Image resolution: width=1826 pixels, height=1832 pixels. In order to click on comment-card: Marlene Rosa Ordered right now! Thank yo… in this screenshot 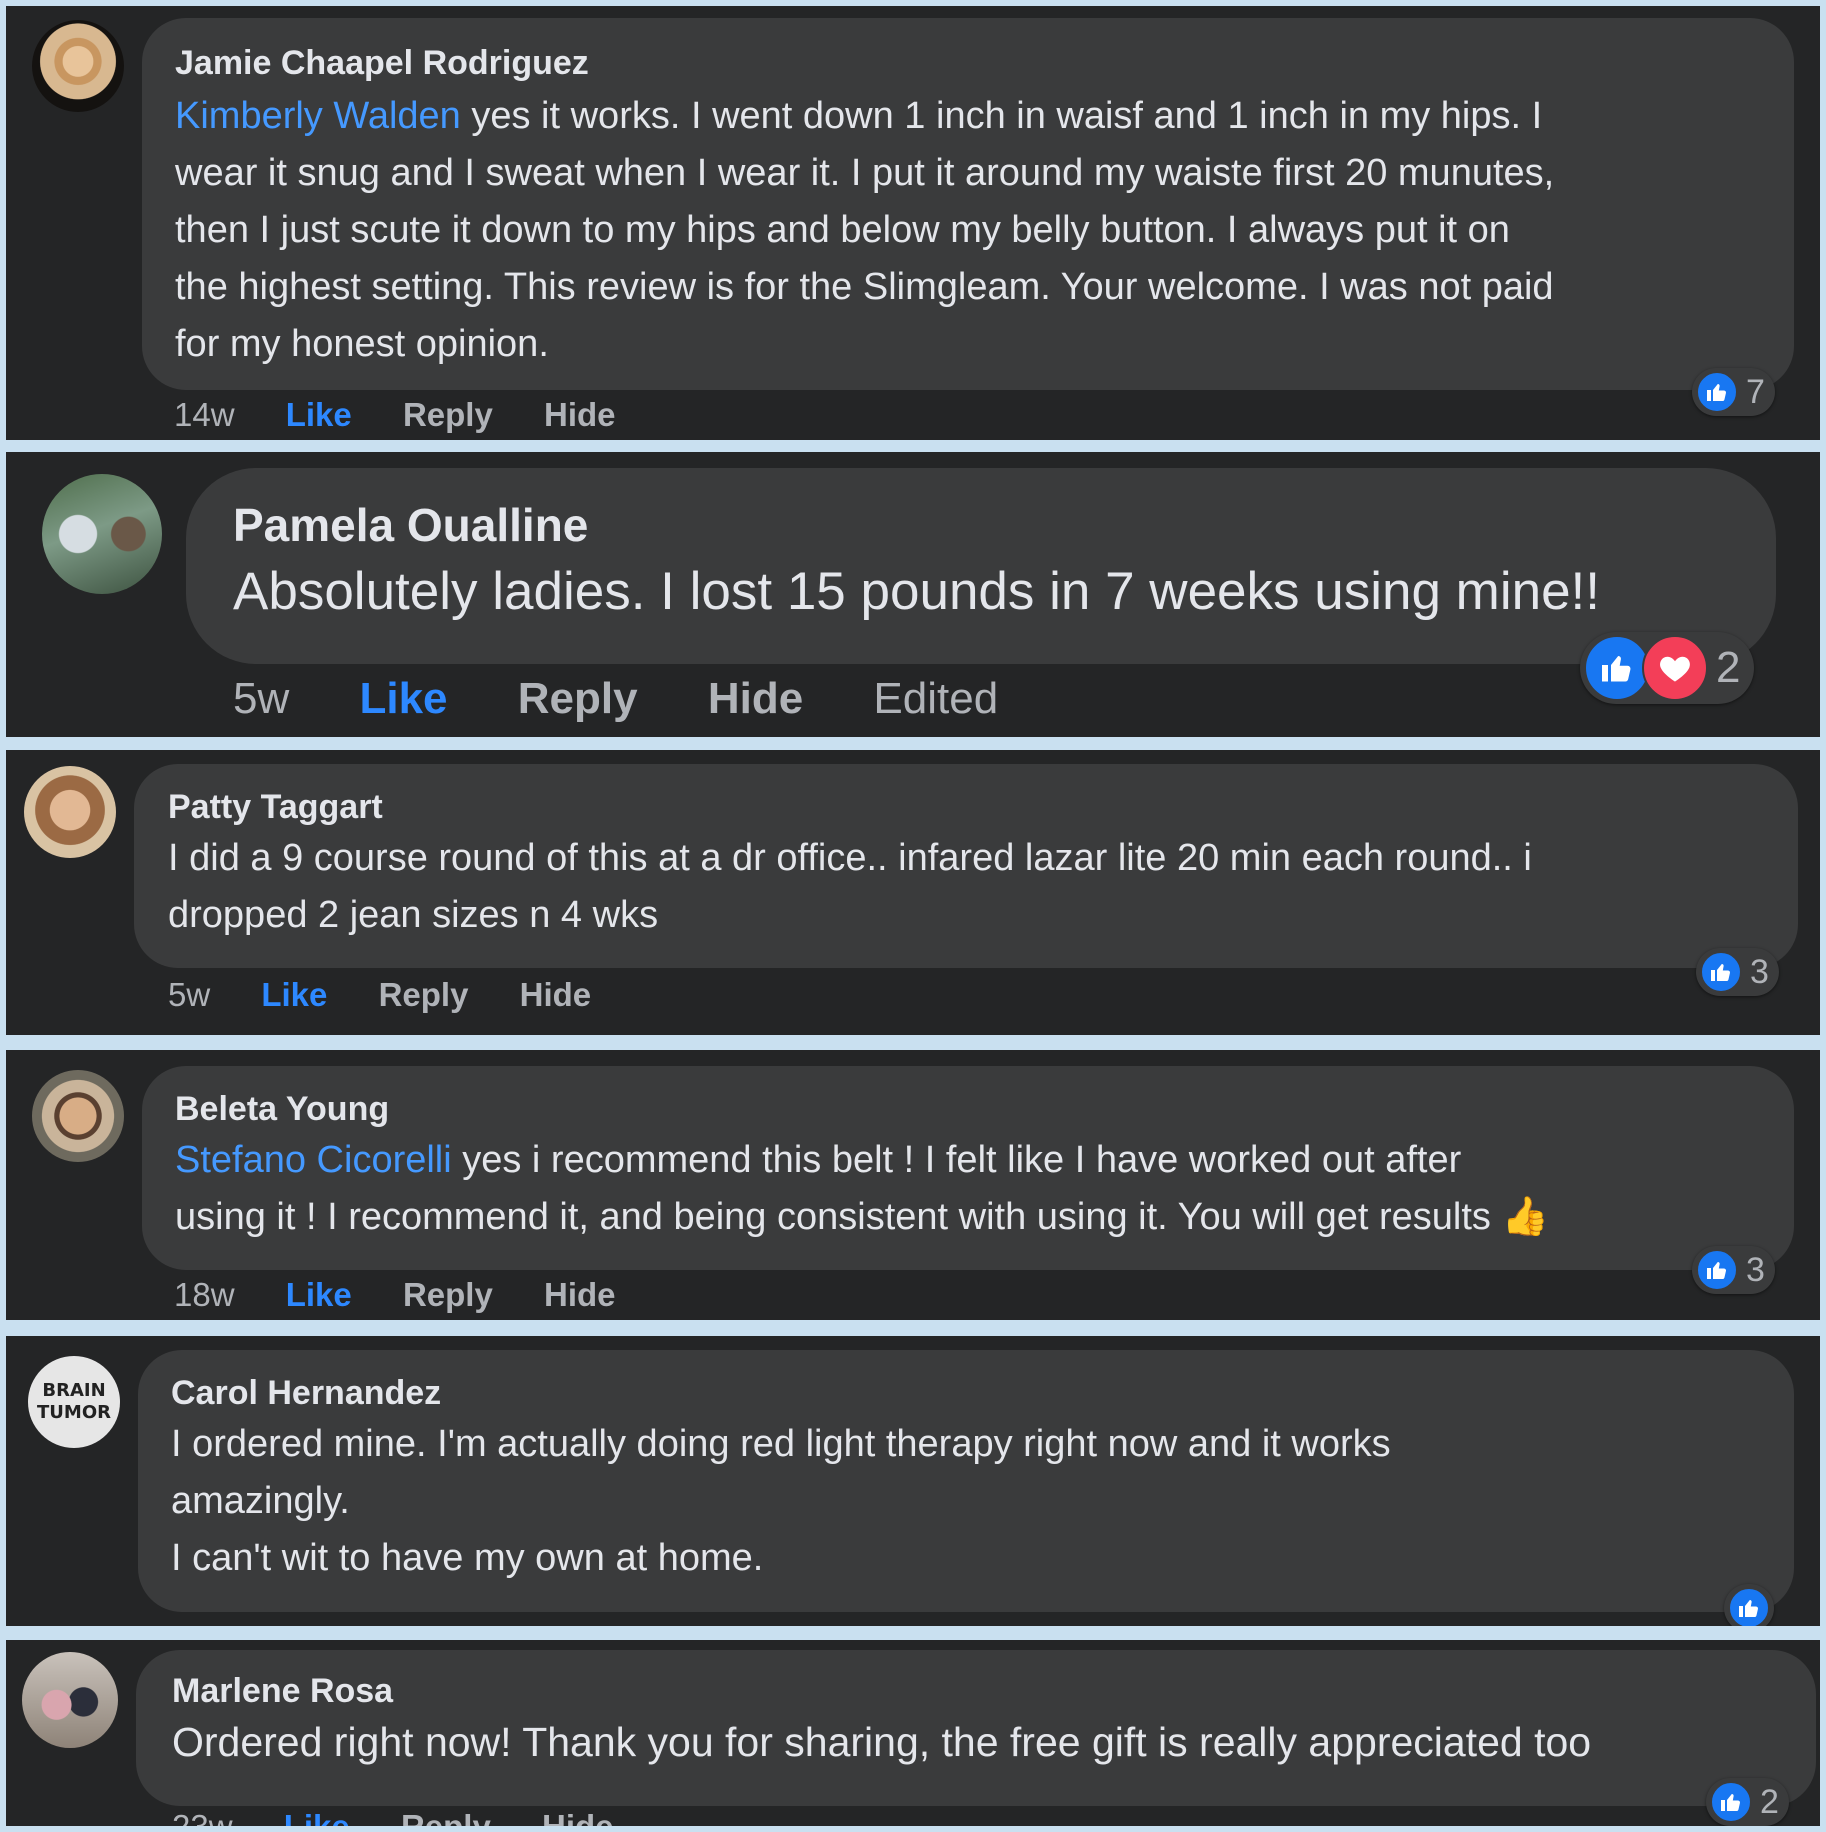, I will do `click(913, 1733)`.